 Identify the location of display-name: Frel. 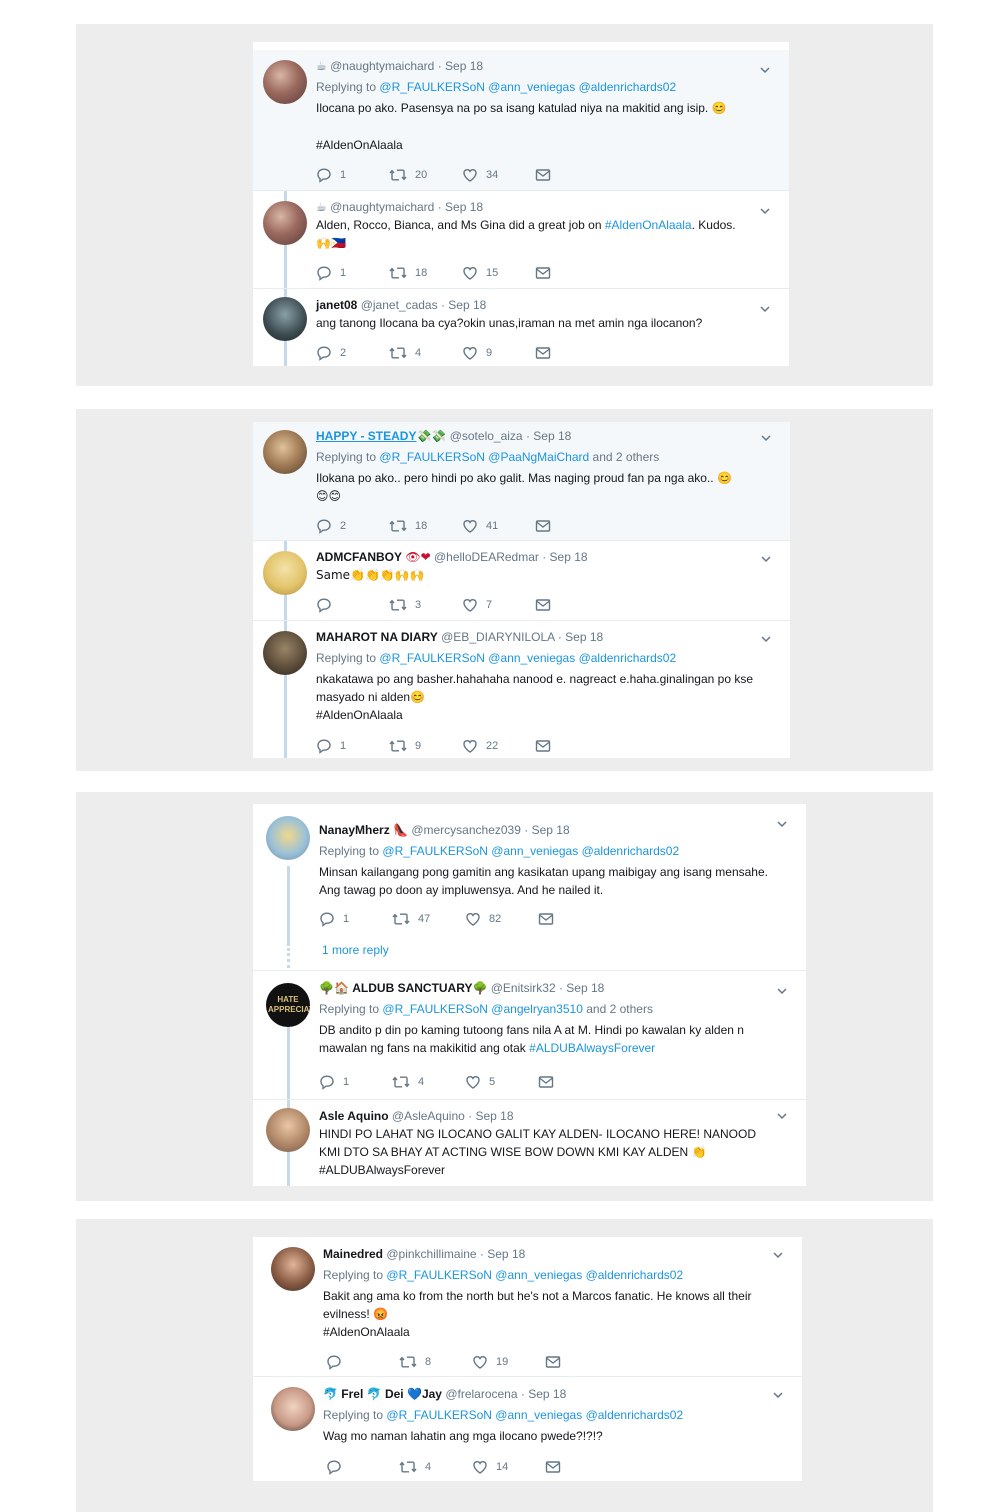
(352, 1394).